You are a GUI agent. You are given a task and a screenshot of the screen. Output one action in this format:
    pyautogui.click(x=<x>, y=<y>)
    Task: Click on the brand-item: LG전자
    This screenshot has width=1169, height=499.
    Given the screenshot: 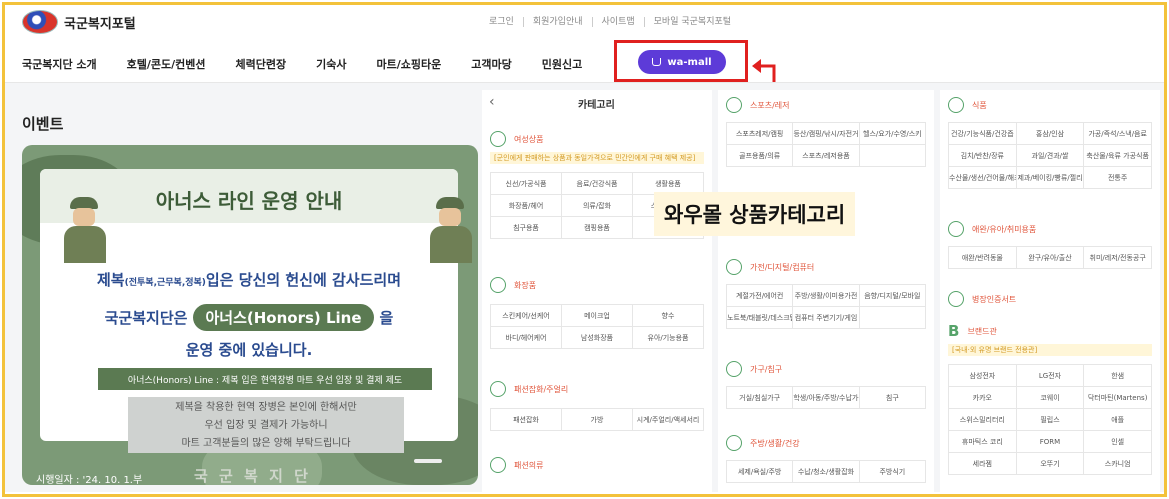 What is the action you would take?
    pyautogui.click(x=1050, y=376)
    